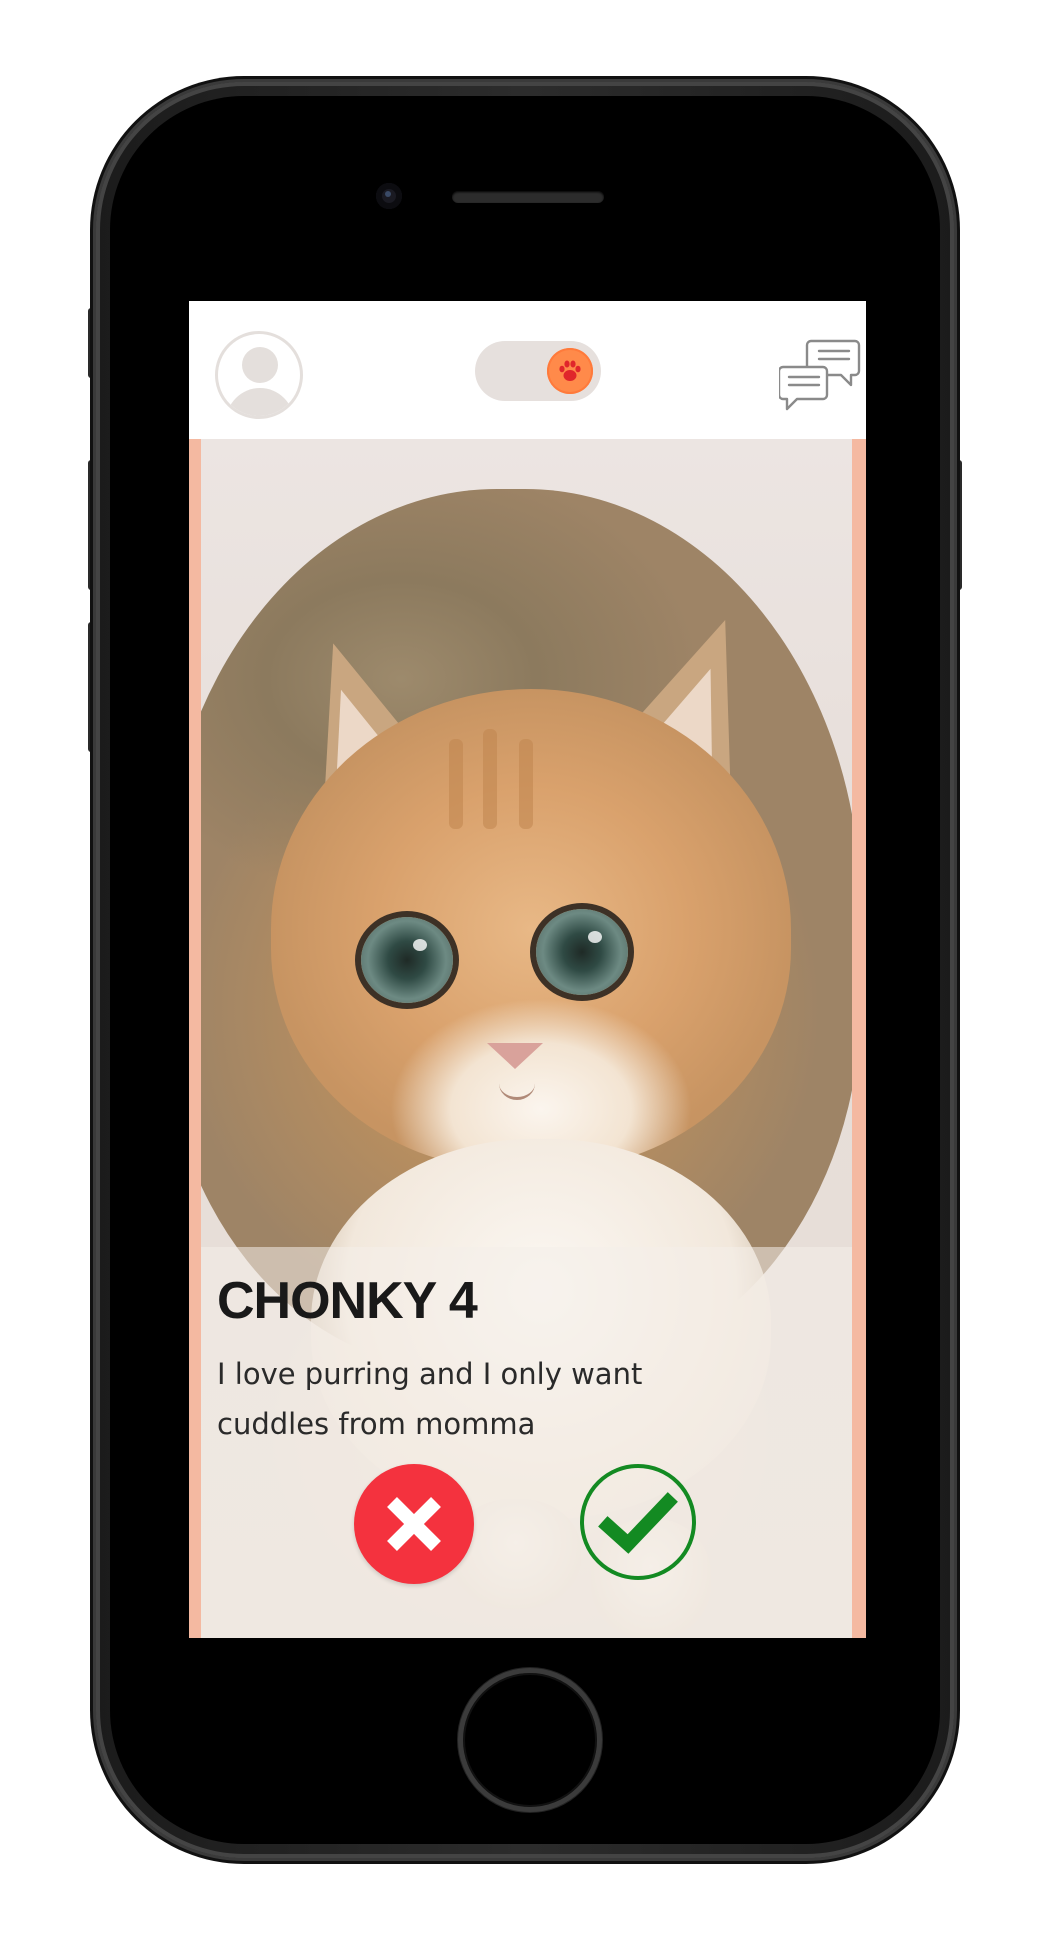 The height and width of the screenshot is (1934, 1050). I want to click on silent-switch, so click(92, 343).